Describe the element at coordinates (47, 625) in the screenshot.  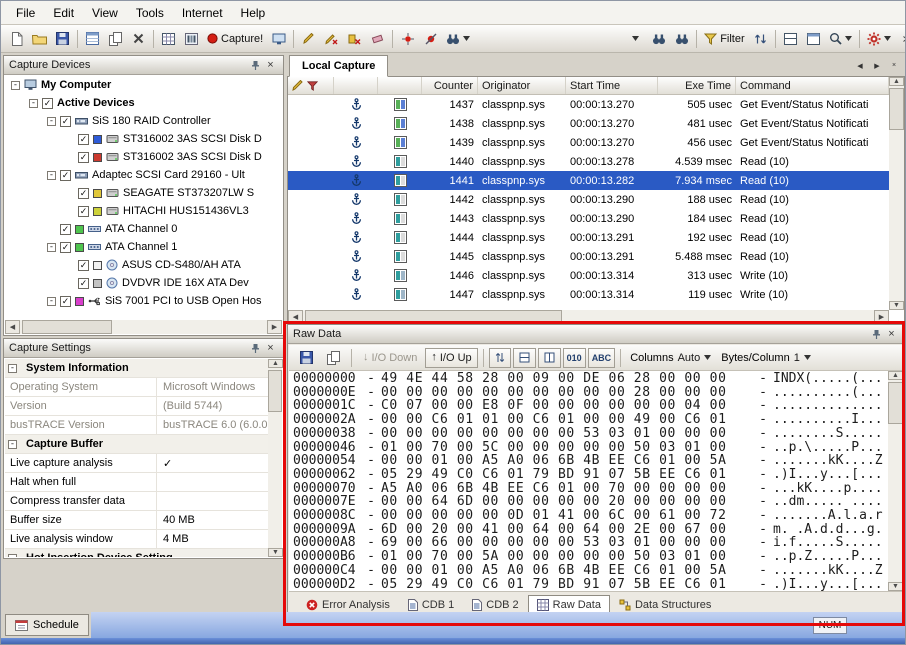
I see `schedule-tab: Schedule` at that location.